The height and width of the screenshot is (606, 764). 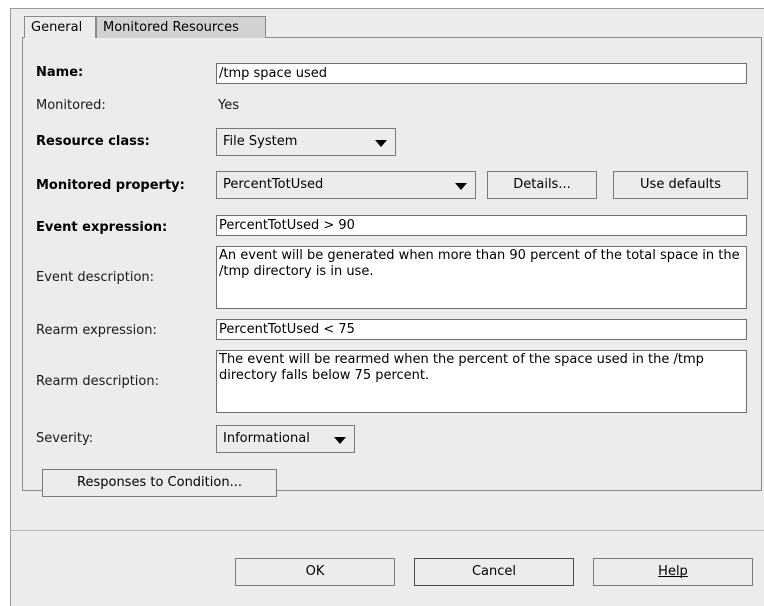 I want to click on footer-divider, so click(x=387, y=530).